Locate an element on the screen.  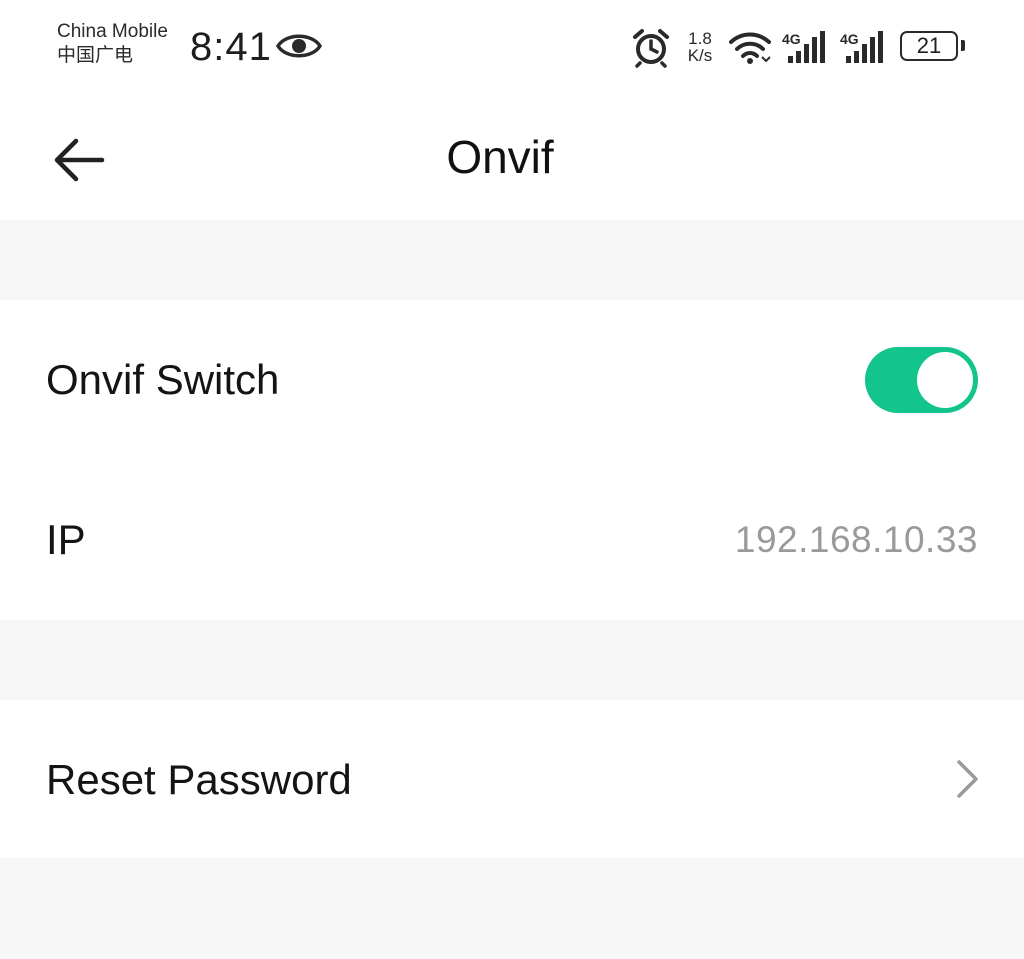
page-title: Onvif is located at coordinates (500, 157).